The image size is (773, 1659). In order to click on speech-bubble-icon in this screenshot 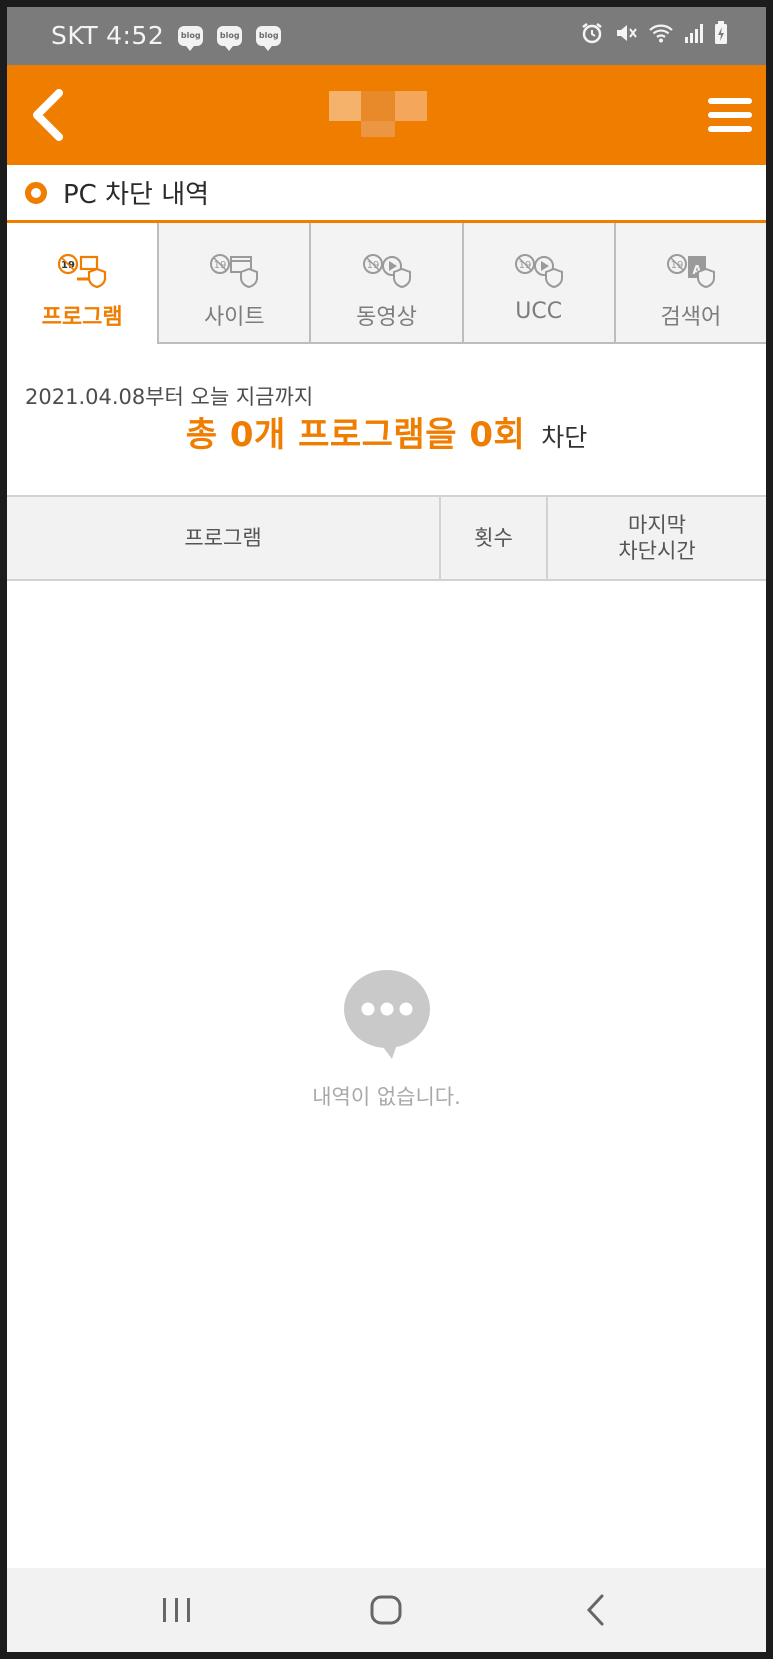, I will do `click(387, 1017)`.